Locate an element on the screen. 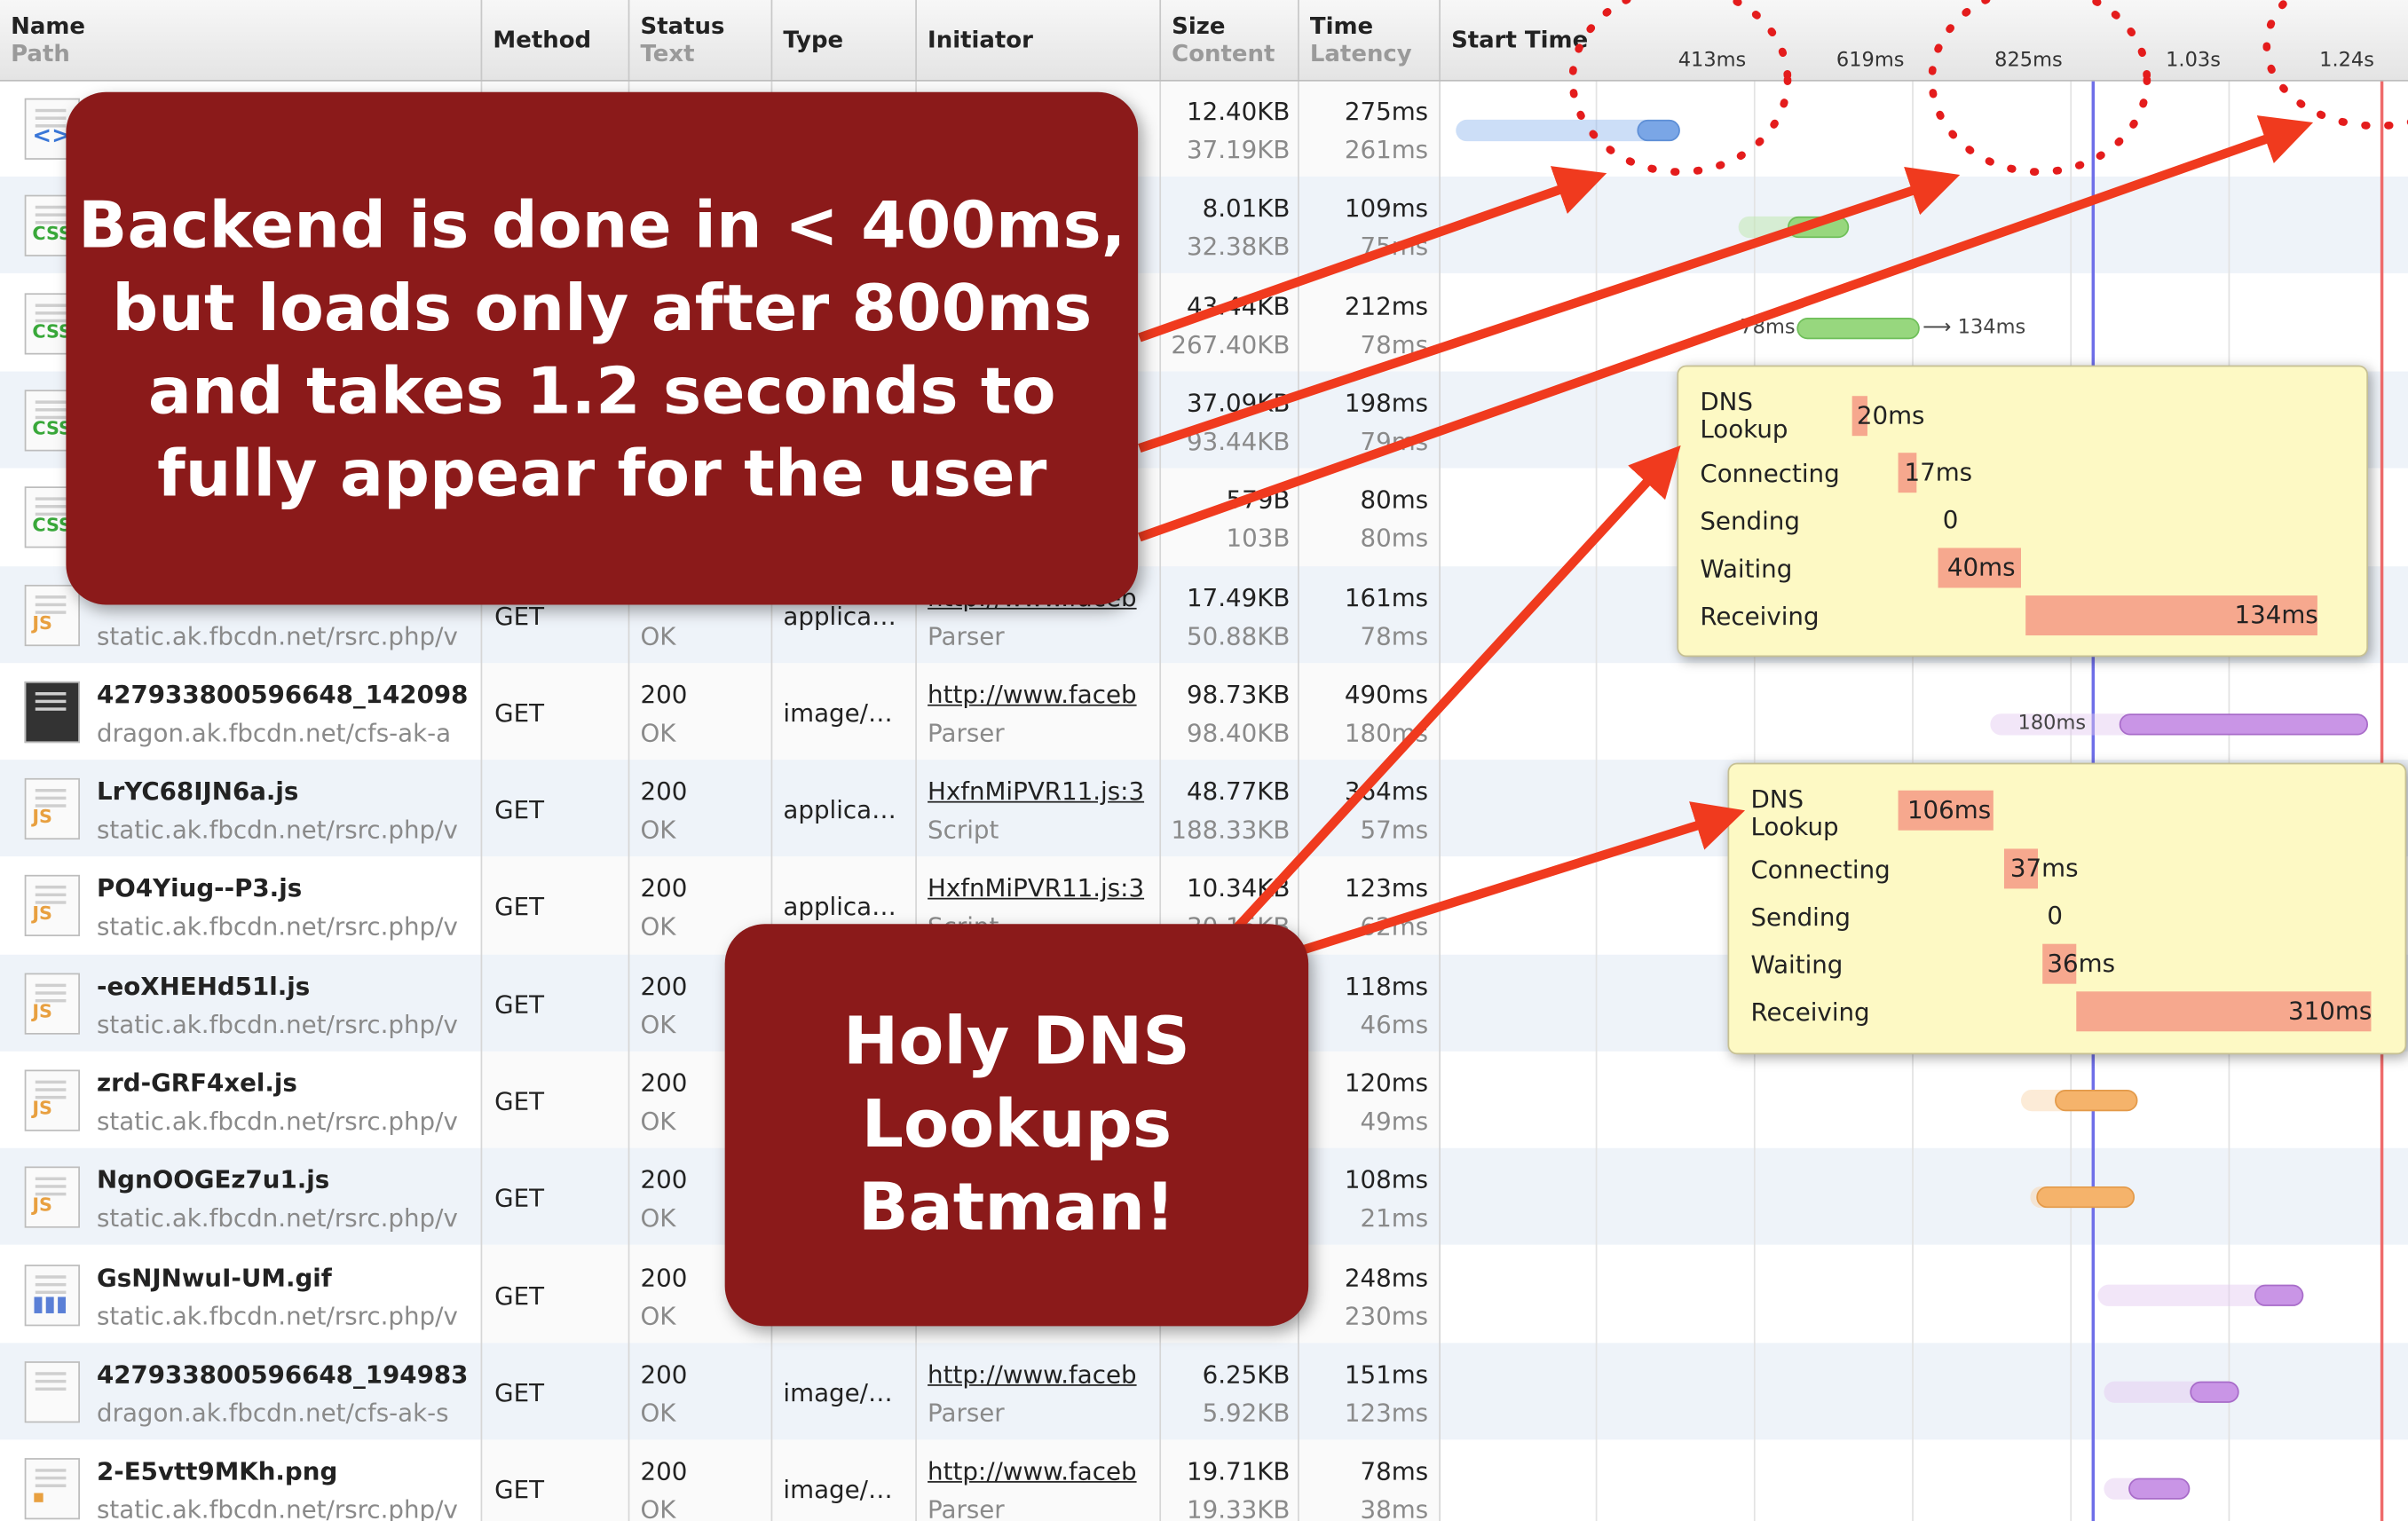 This screenshot has height=1521, width=2408. callout-line: Lookups is located at coordinates (1017, 1125).